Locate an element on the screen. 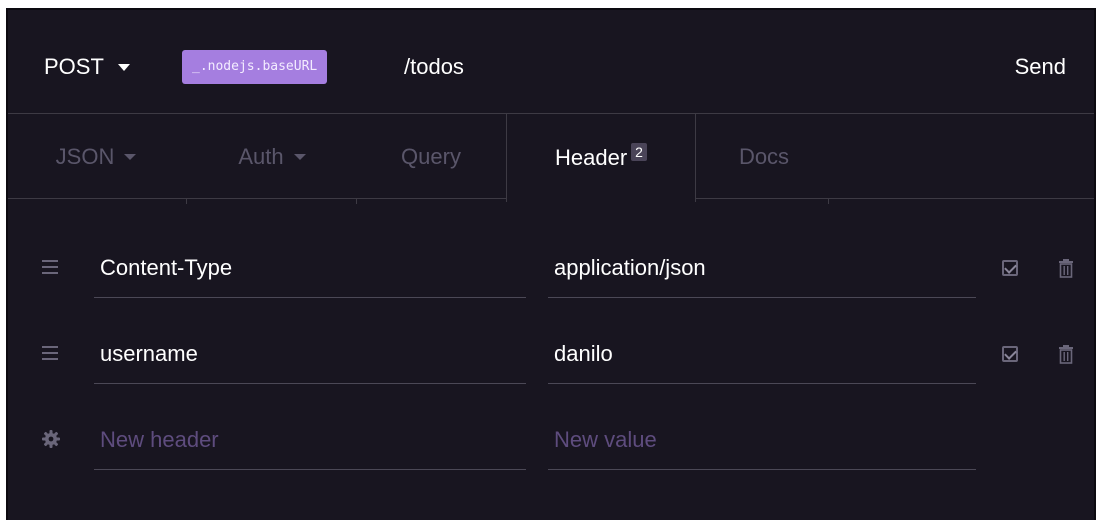 The width and height of the screenshot is (1102, 520). header-row: username danilo is located at coordinates (551, 354).